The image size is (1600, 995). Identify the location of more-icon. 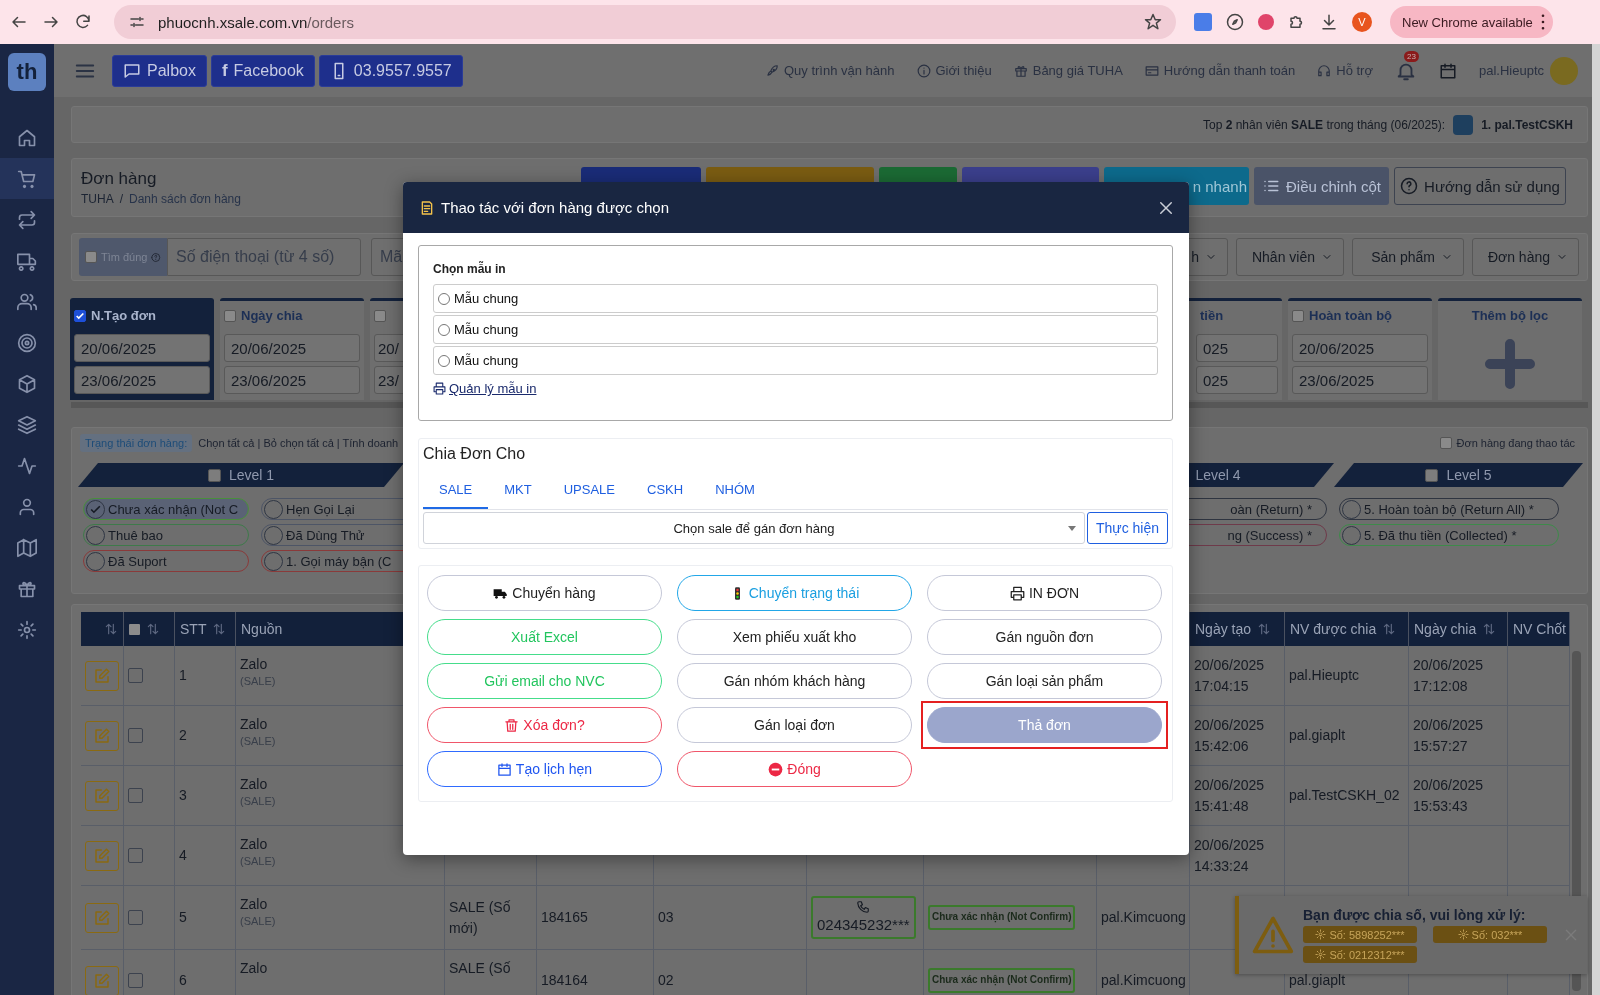
(1542, 22).